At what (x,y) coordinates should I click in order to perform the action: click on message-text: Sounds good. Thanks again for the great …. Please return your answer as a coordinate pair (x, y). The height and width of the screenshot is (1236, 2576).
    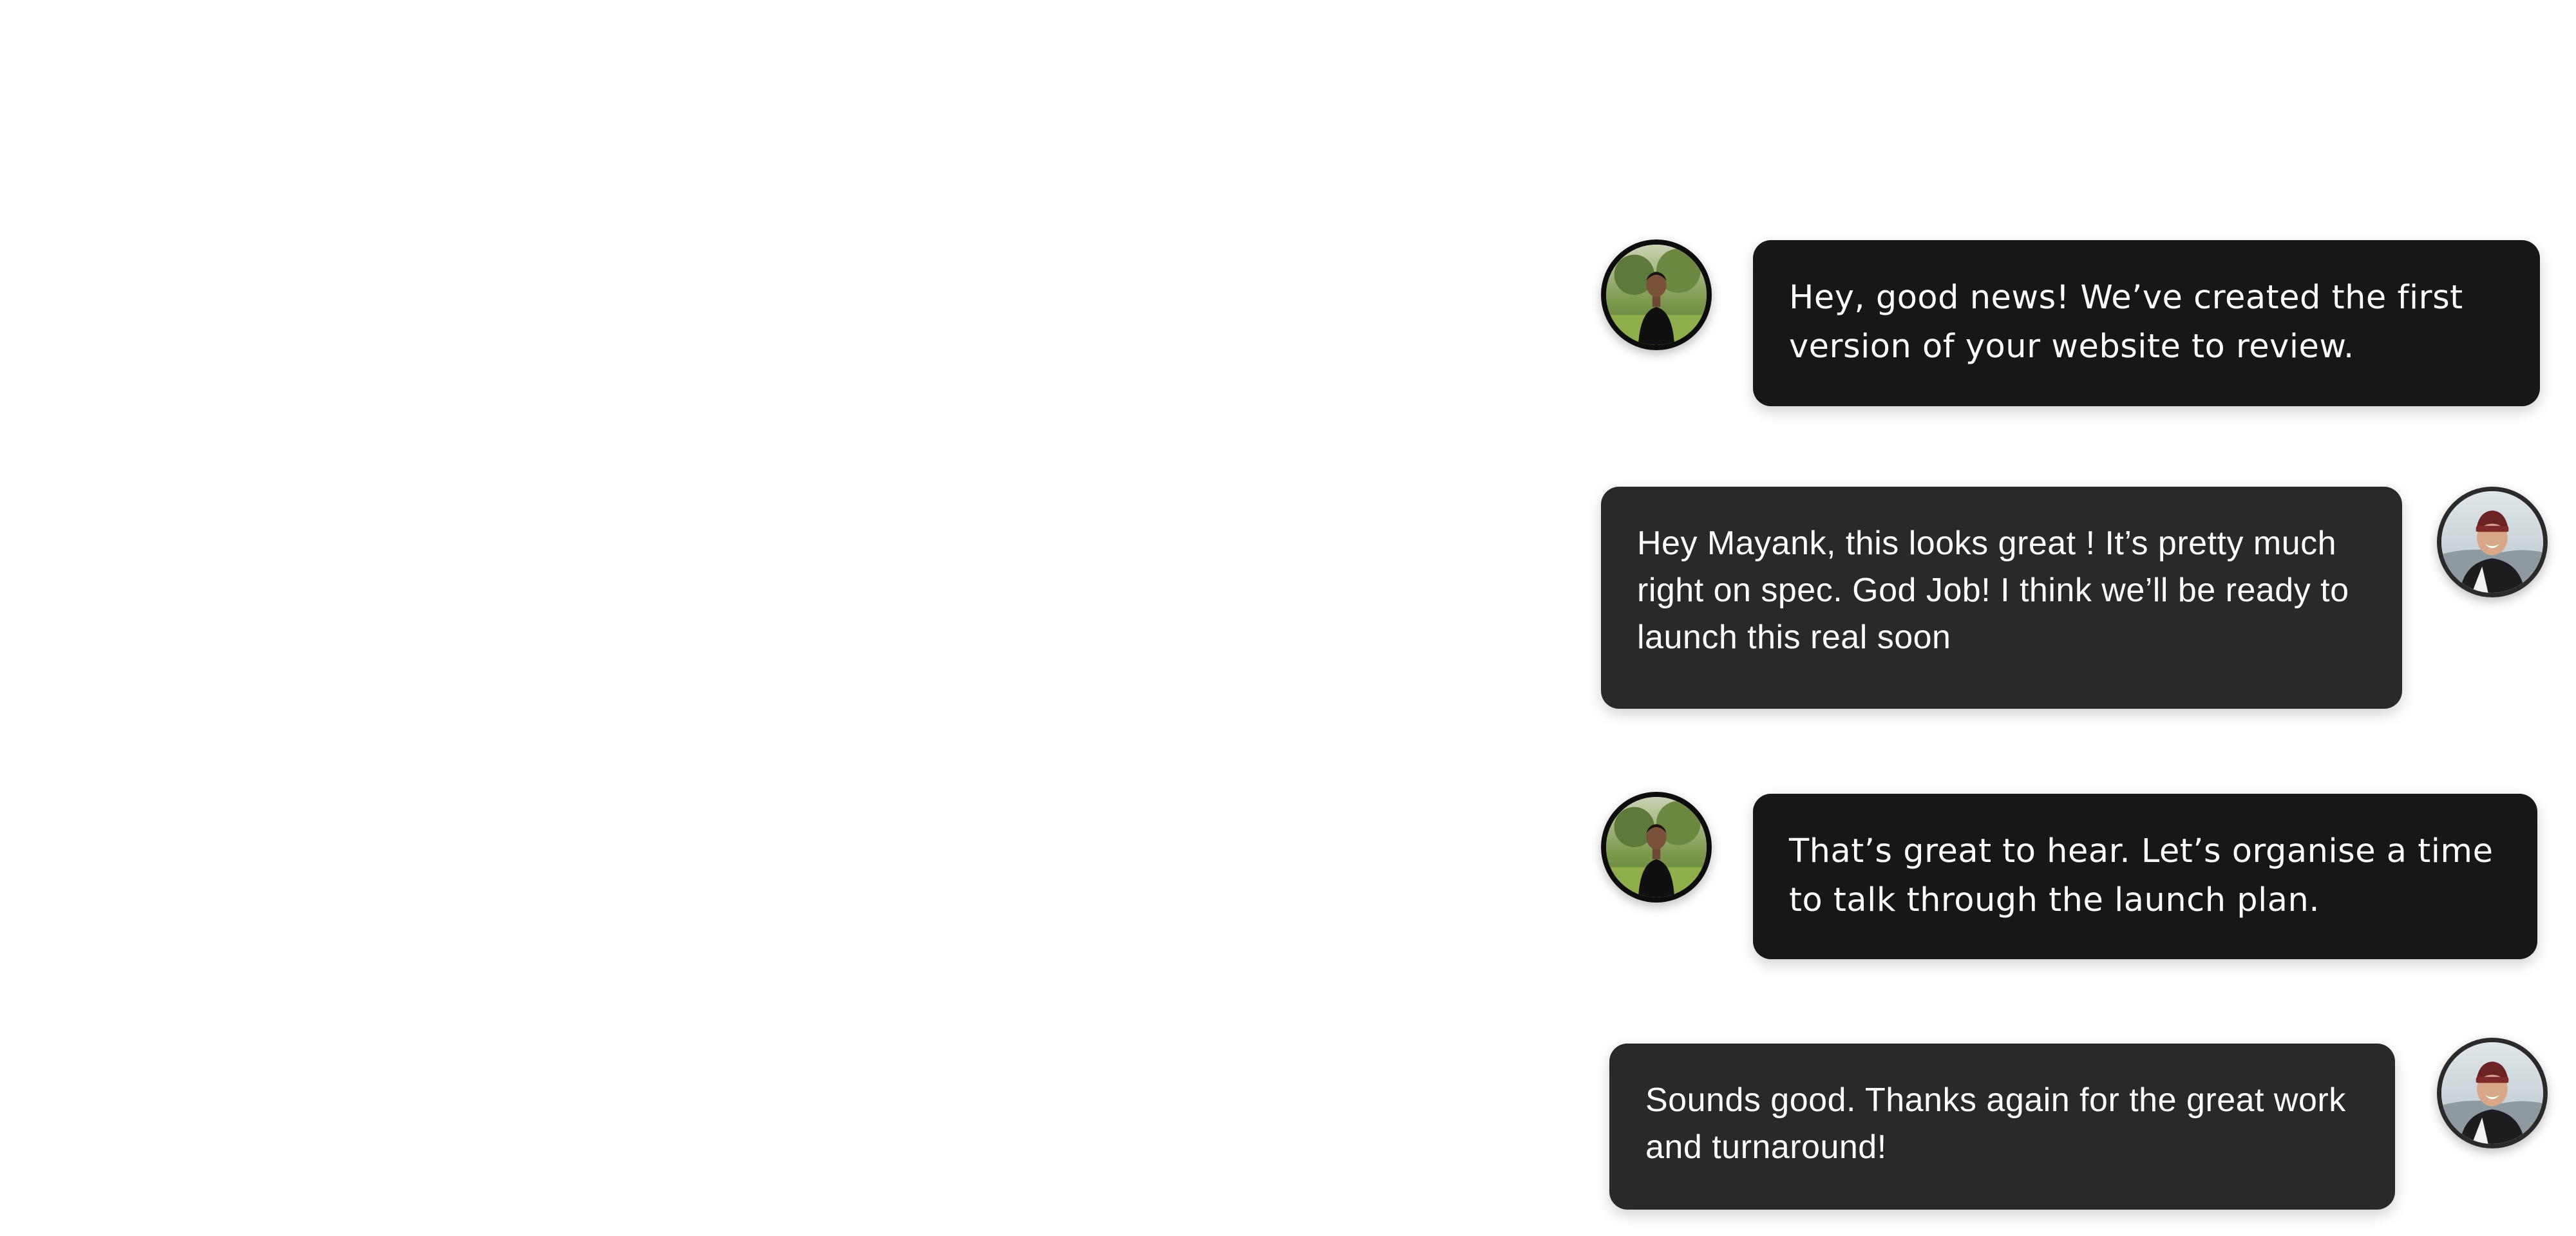
    Looking at the image, I should click on (1995, 1124).